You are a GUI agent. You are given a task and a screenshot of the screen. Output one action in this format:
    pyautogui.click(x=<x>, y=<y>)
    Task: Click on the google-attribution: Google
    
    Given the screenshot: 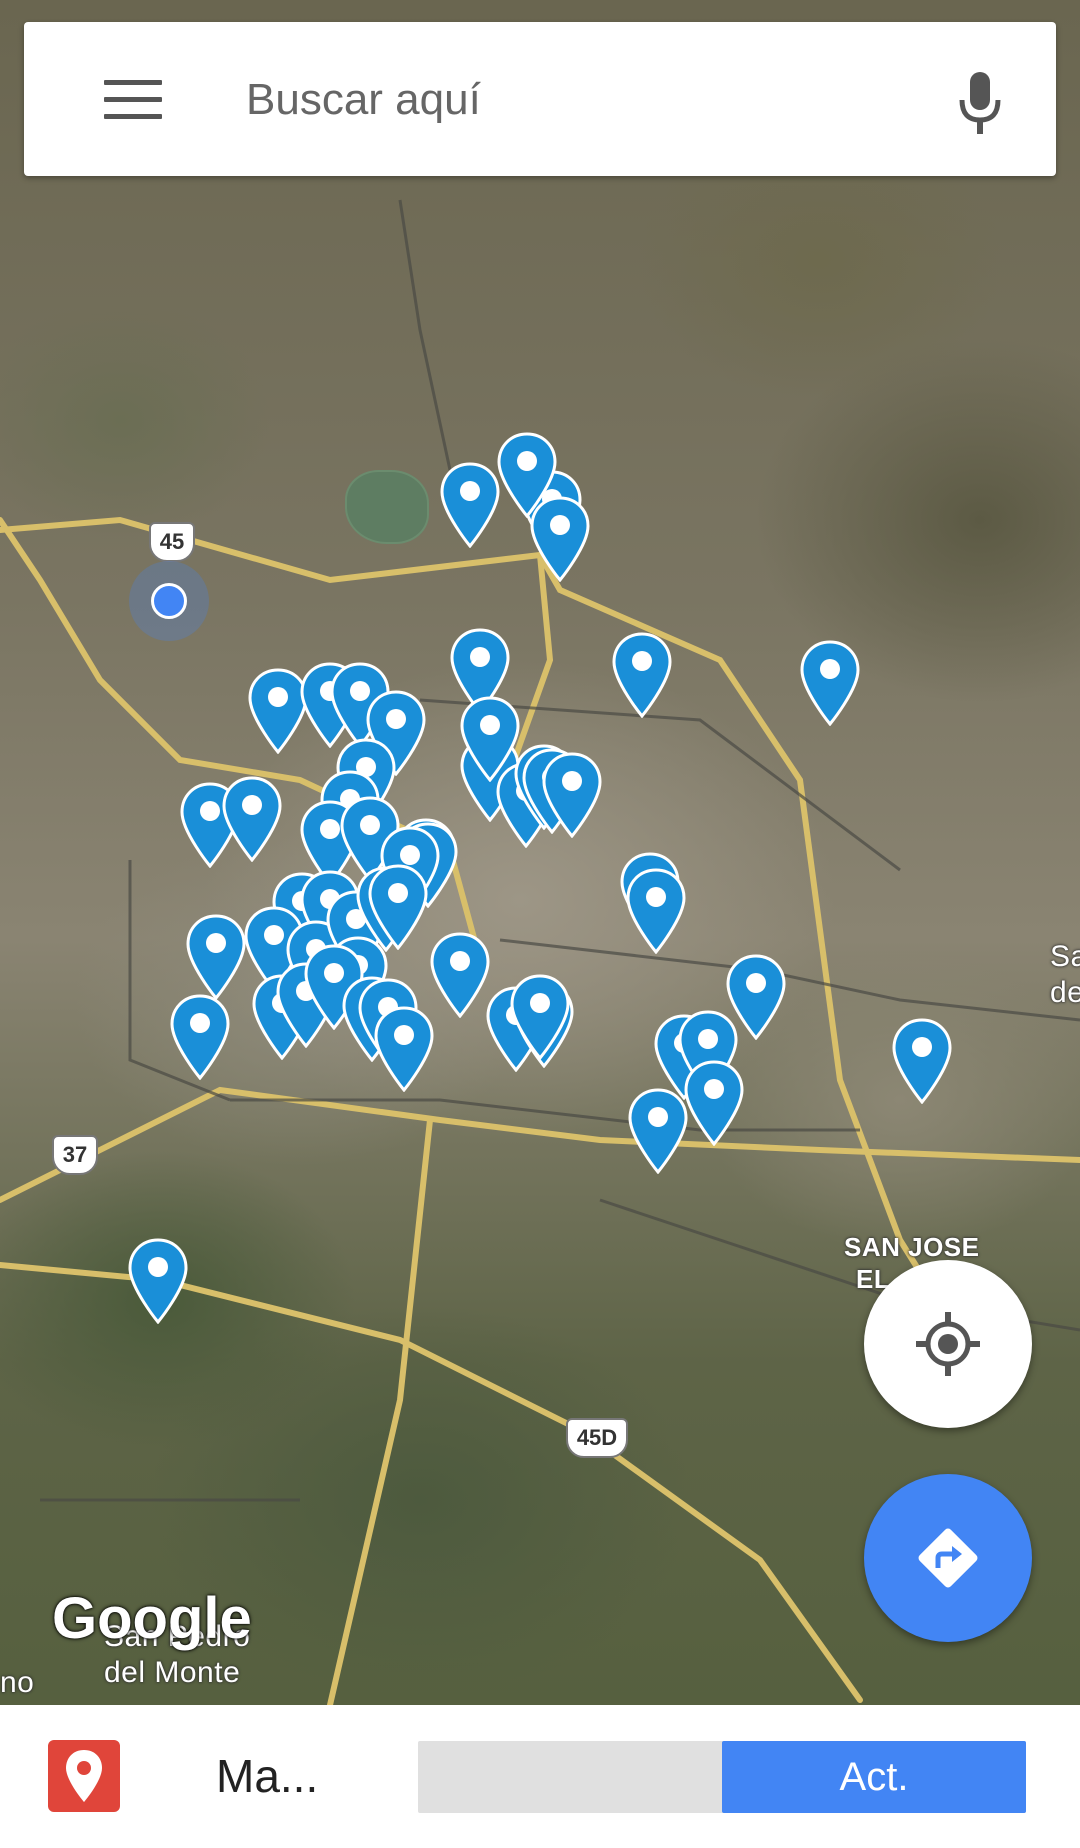 What is the action you would take?
    pyautogui.click(x=152, y=1618)
    